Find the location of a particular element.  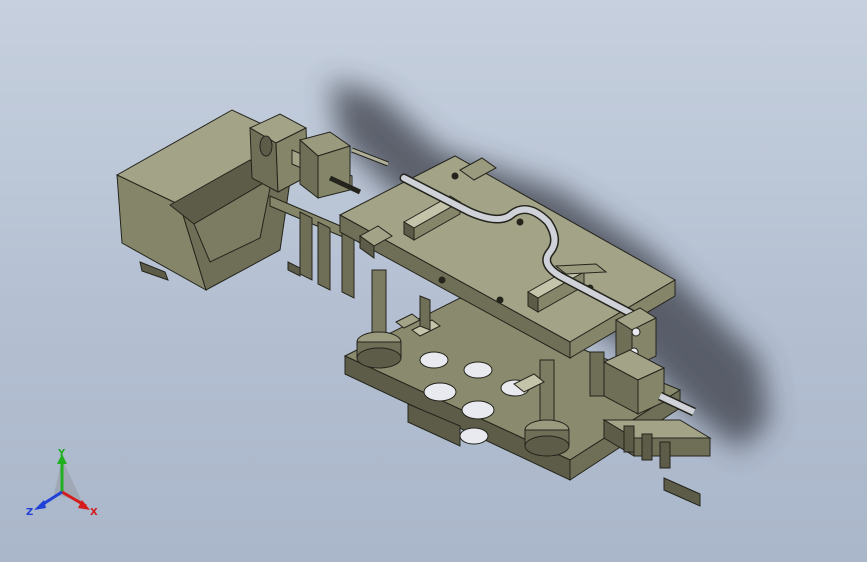

y-axis-label: Y is located at coordinates (61, 453).